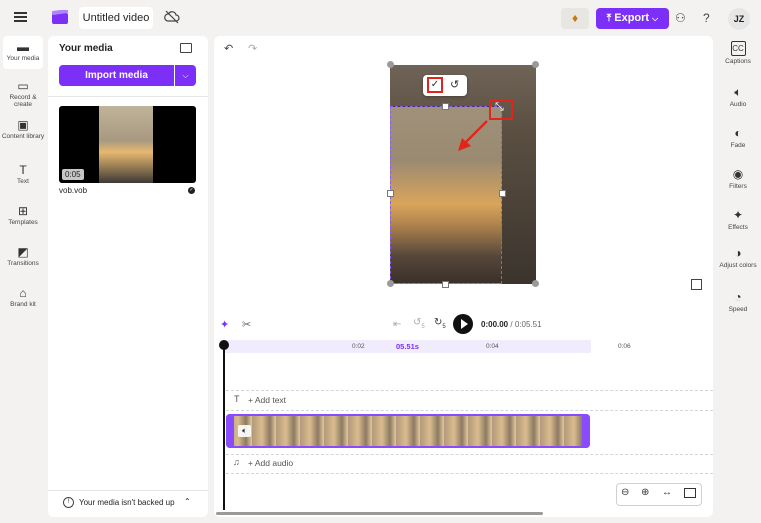 This screenshot has width=761, height=523. Describe the element at coordinates (270, 463) in the screenshot. I see `add-audio-label: + Add audio` at that location.